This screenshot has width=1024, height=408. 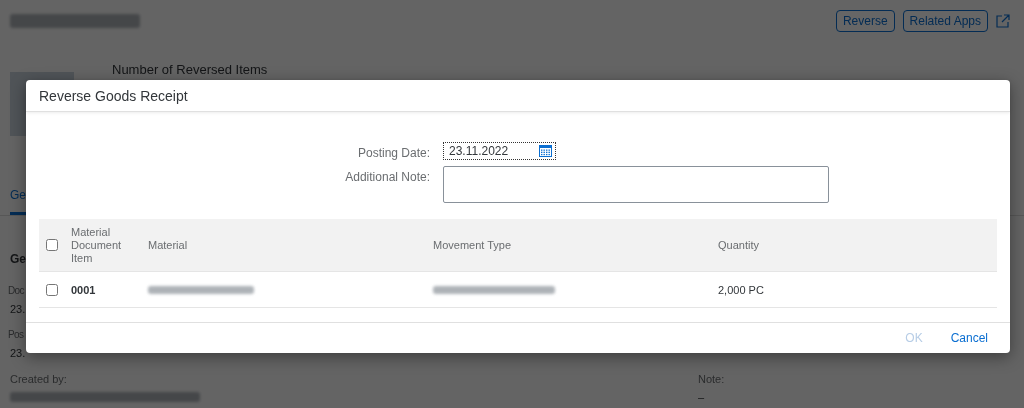 What do you see at coordinates (545, 151) in the screenshot?
I see `calendar-icon` at bounding box center [545, 151].